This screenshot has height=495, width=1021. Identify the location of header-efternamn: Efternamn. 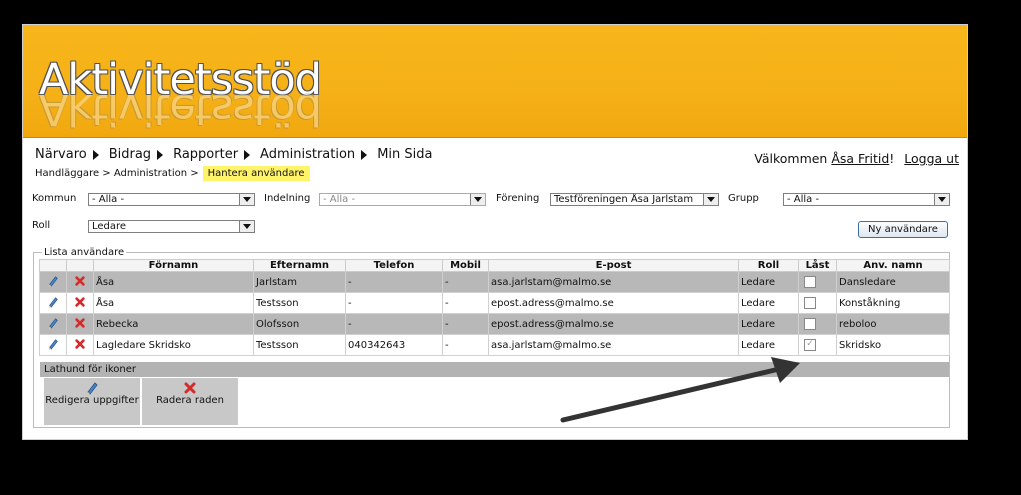
(299, 265).